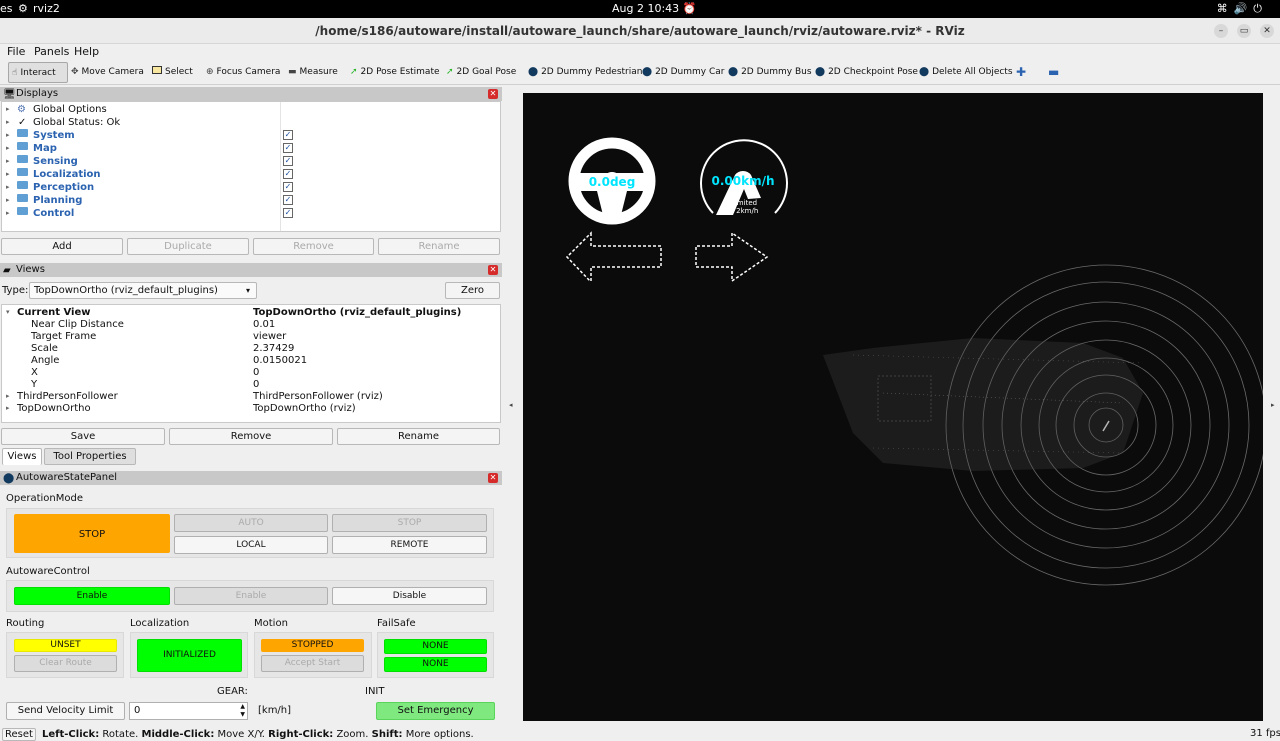 This screenshot has width=1280, height=741. Describe the element at coordinates (22, 456) in the screenshot. I see `tab-views: Views` at that location.